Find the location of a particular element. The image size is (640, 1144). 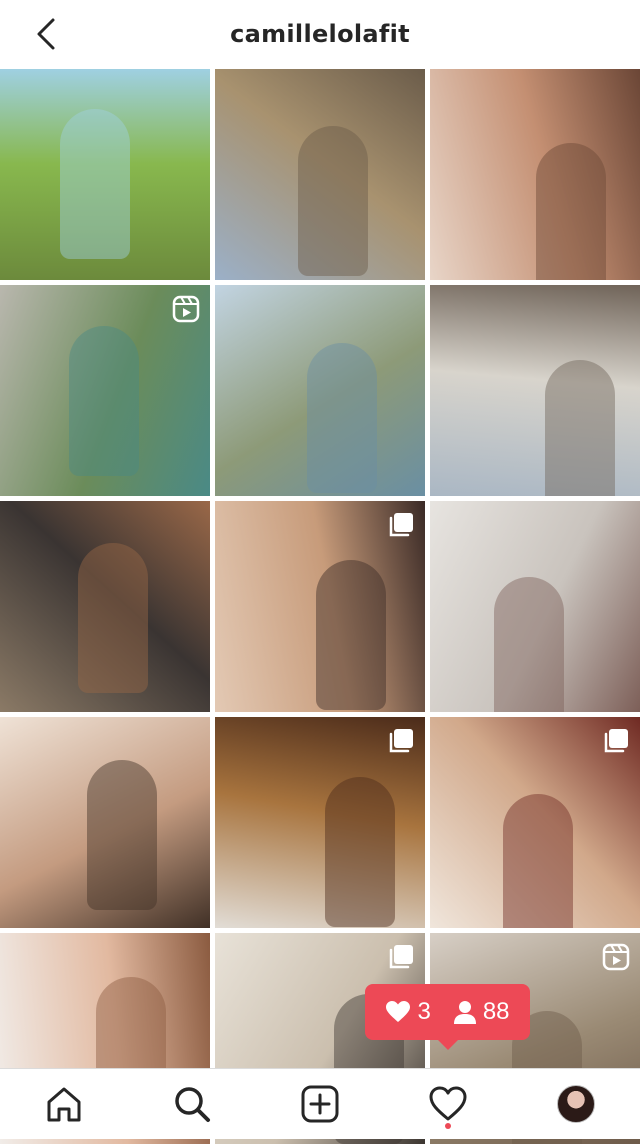

grid-post-tile: Pool stretch is located at coordinates (105, 174).